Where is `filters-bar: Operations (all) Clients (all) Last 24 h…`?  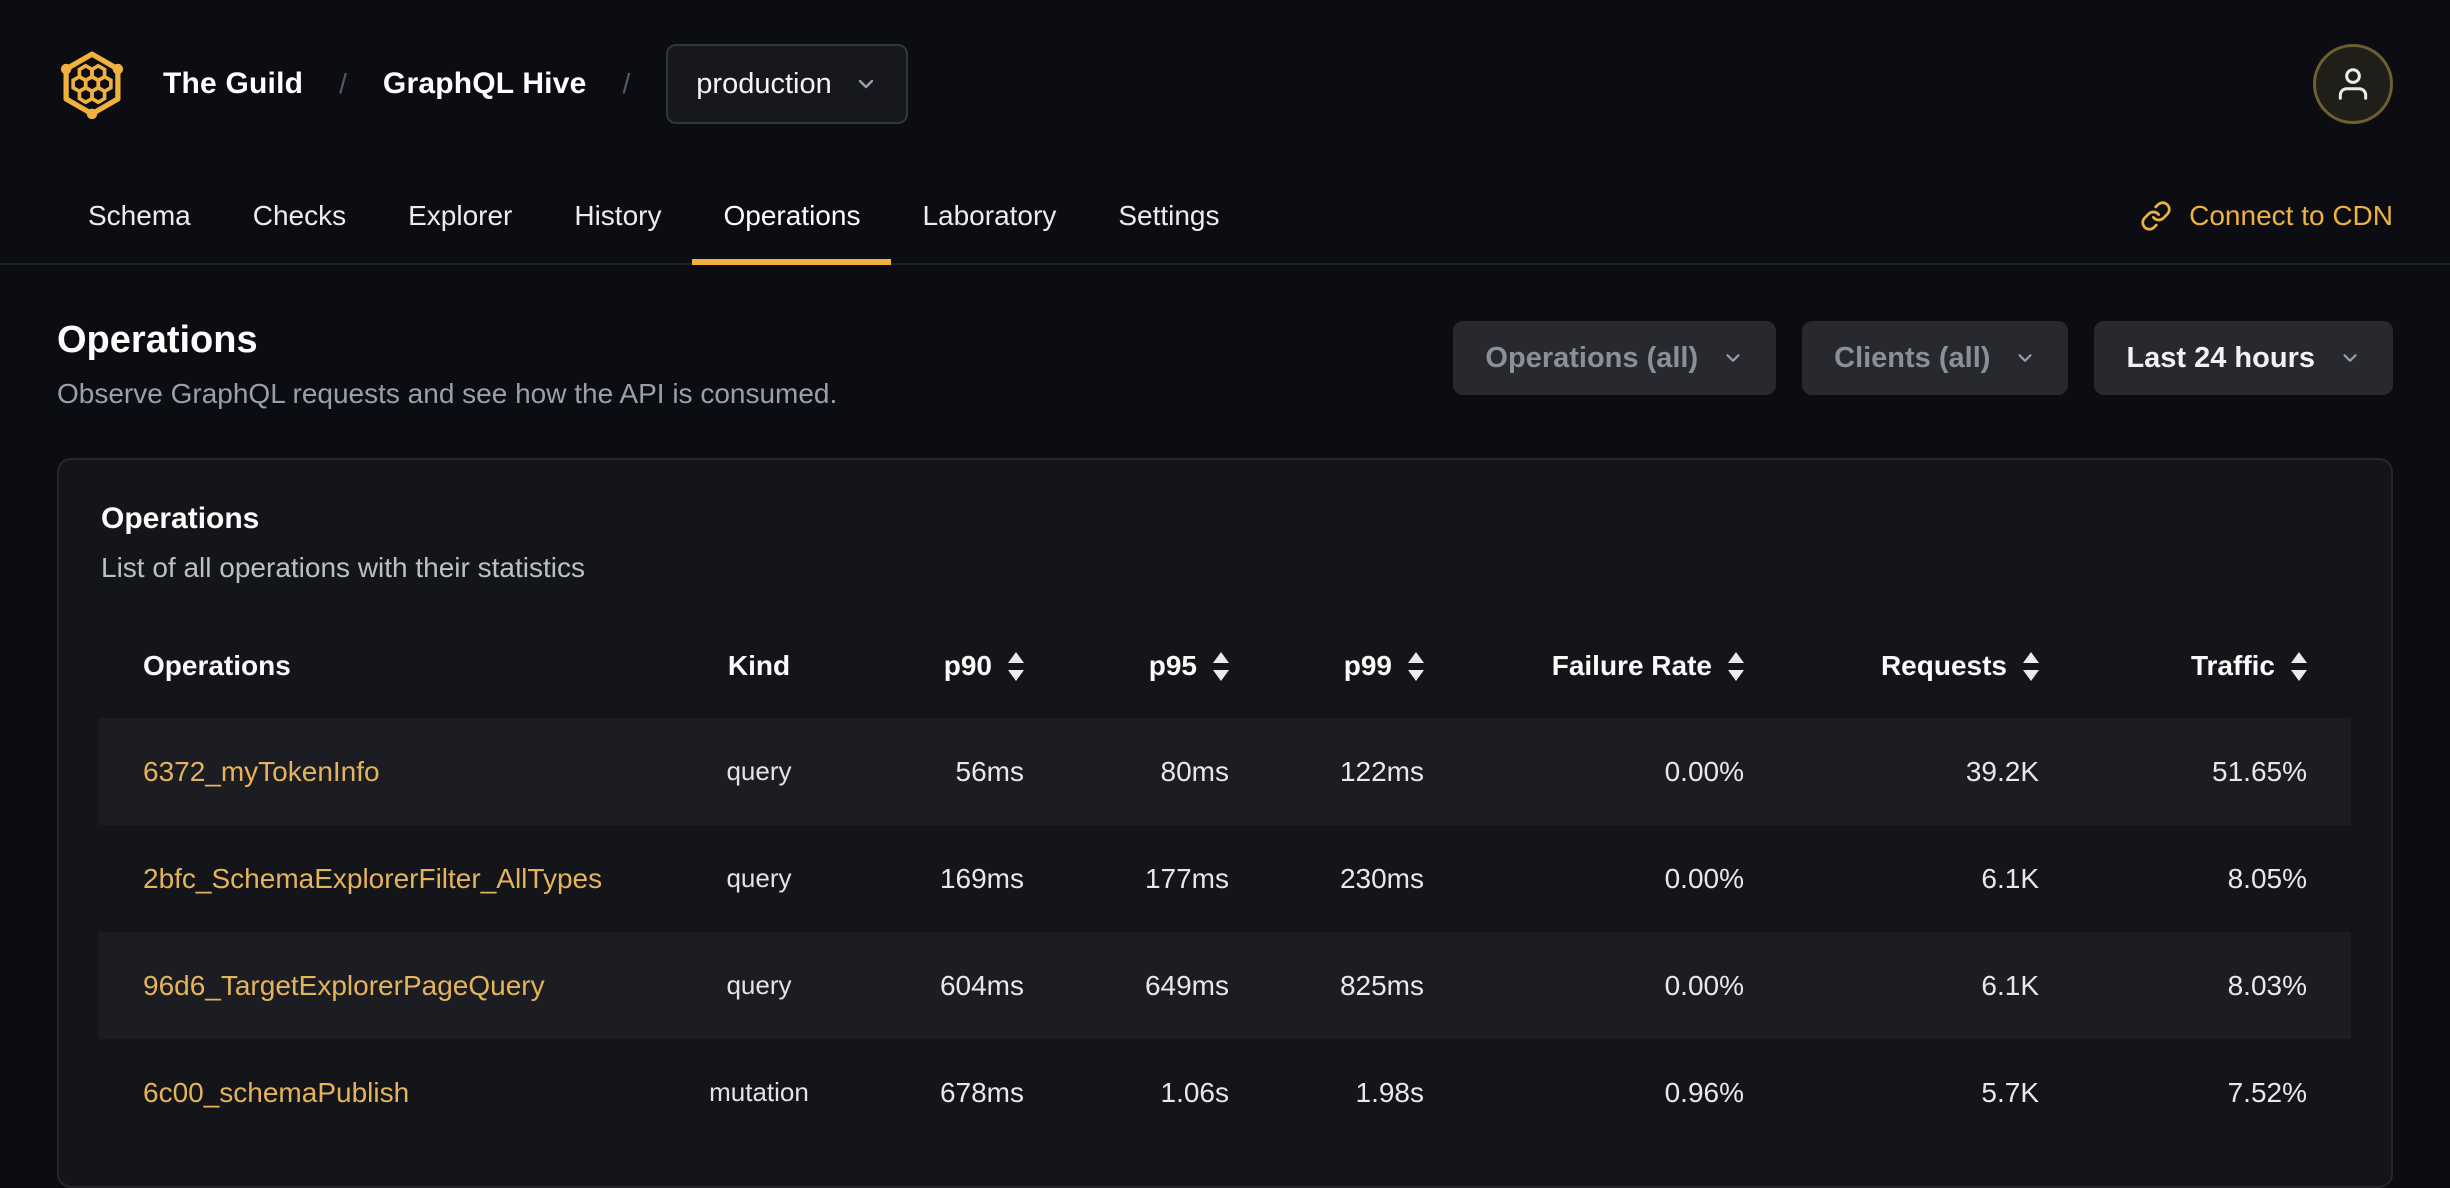 filters-bar: Operations (all) Clients (all) Last 24 h… is located at coordinates (1923, 357).